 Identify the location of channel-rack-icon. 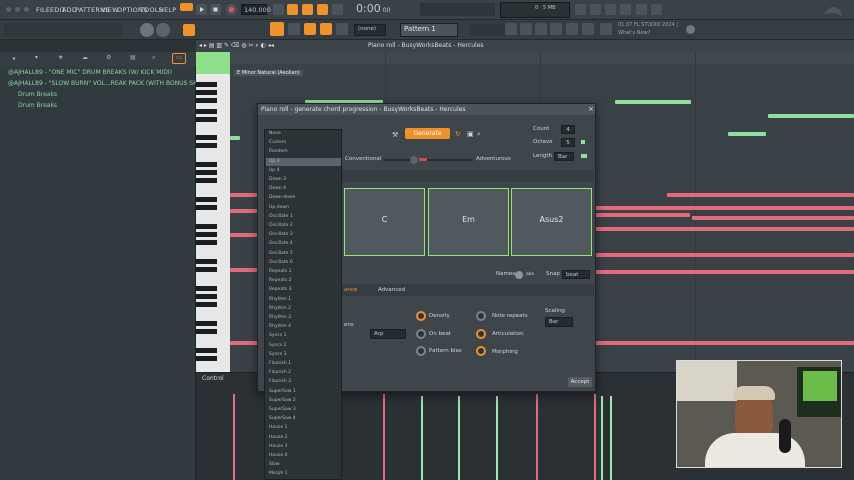
(526, 29).